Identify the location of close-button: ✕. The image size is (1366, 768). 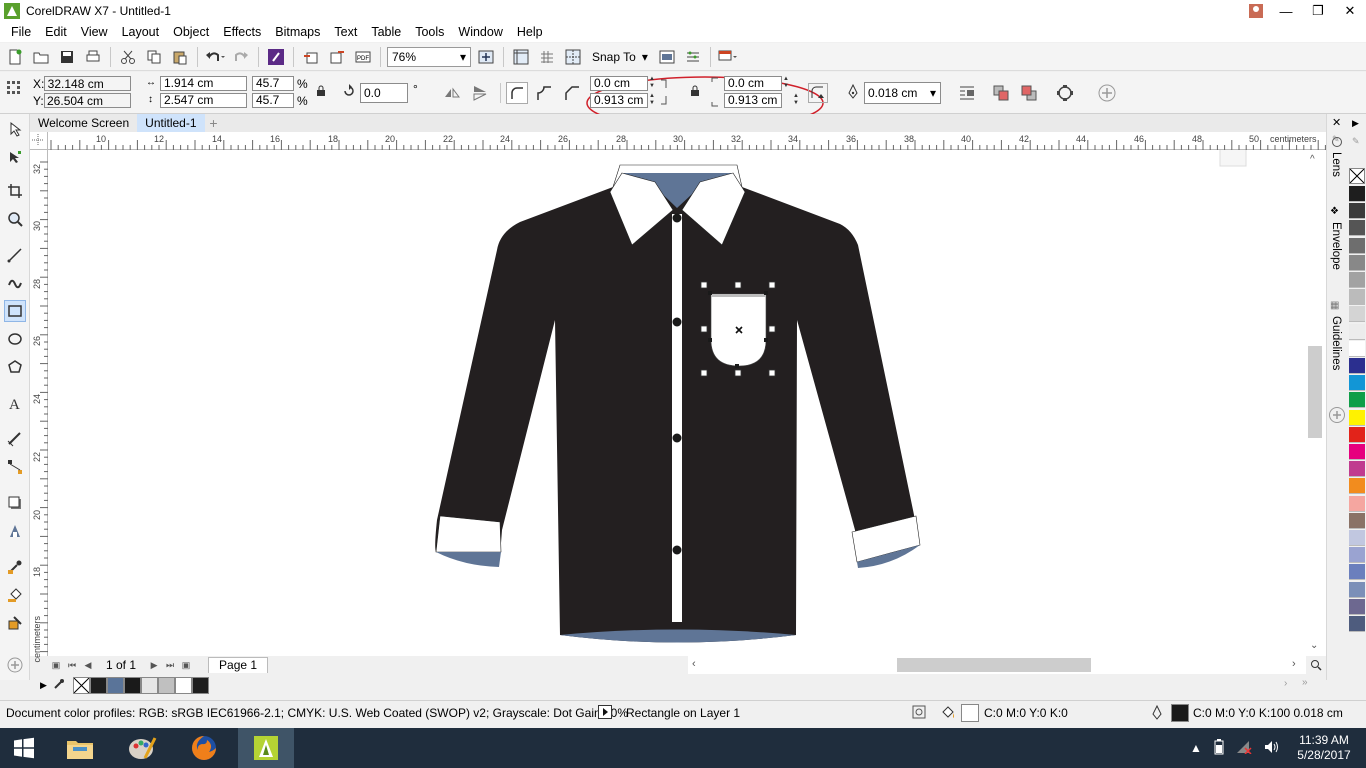
(1350, 11).